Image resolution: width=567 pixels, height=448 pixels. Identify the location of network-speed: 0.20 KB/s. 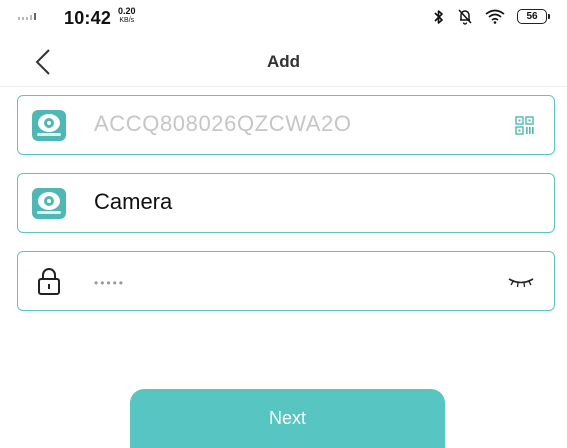
(127, 16).